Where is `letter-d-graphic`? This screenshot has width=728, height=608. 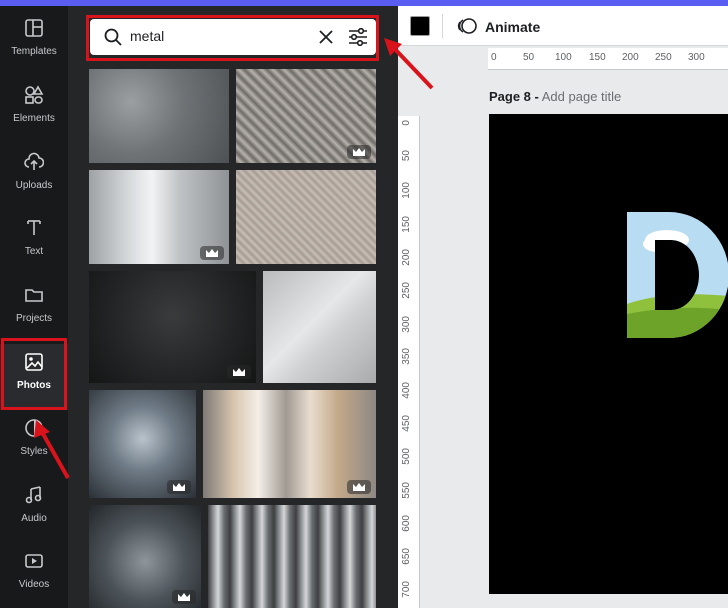
letter-d-graphic is located at coordinates (677, 275).